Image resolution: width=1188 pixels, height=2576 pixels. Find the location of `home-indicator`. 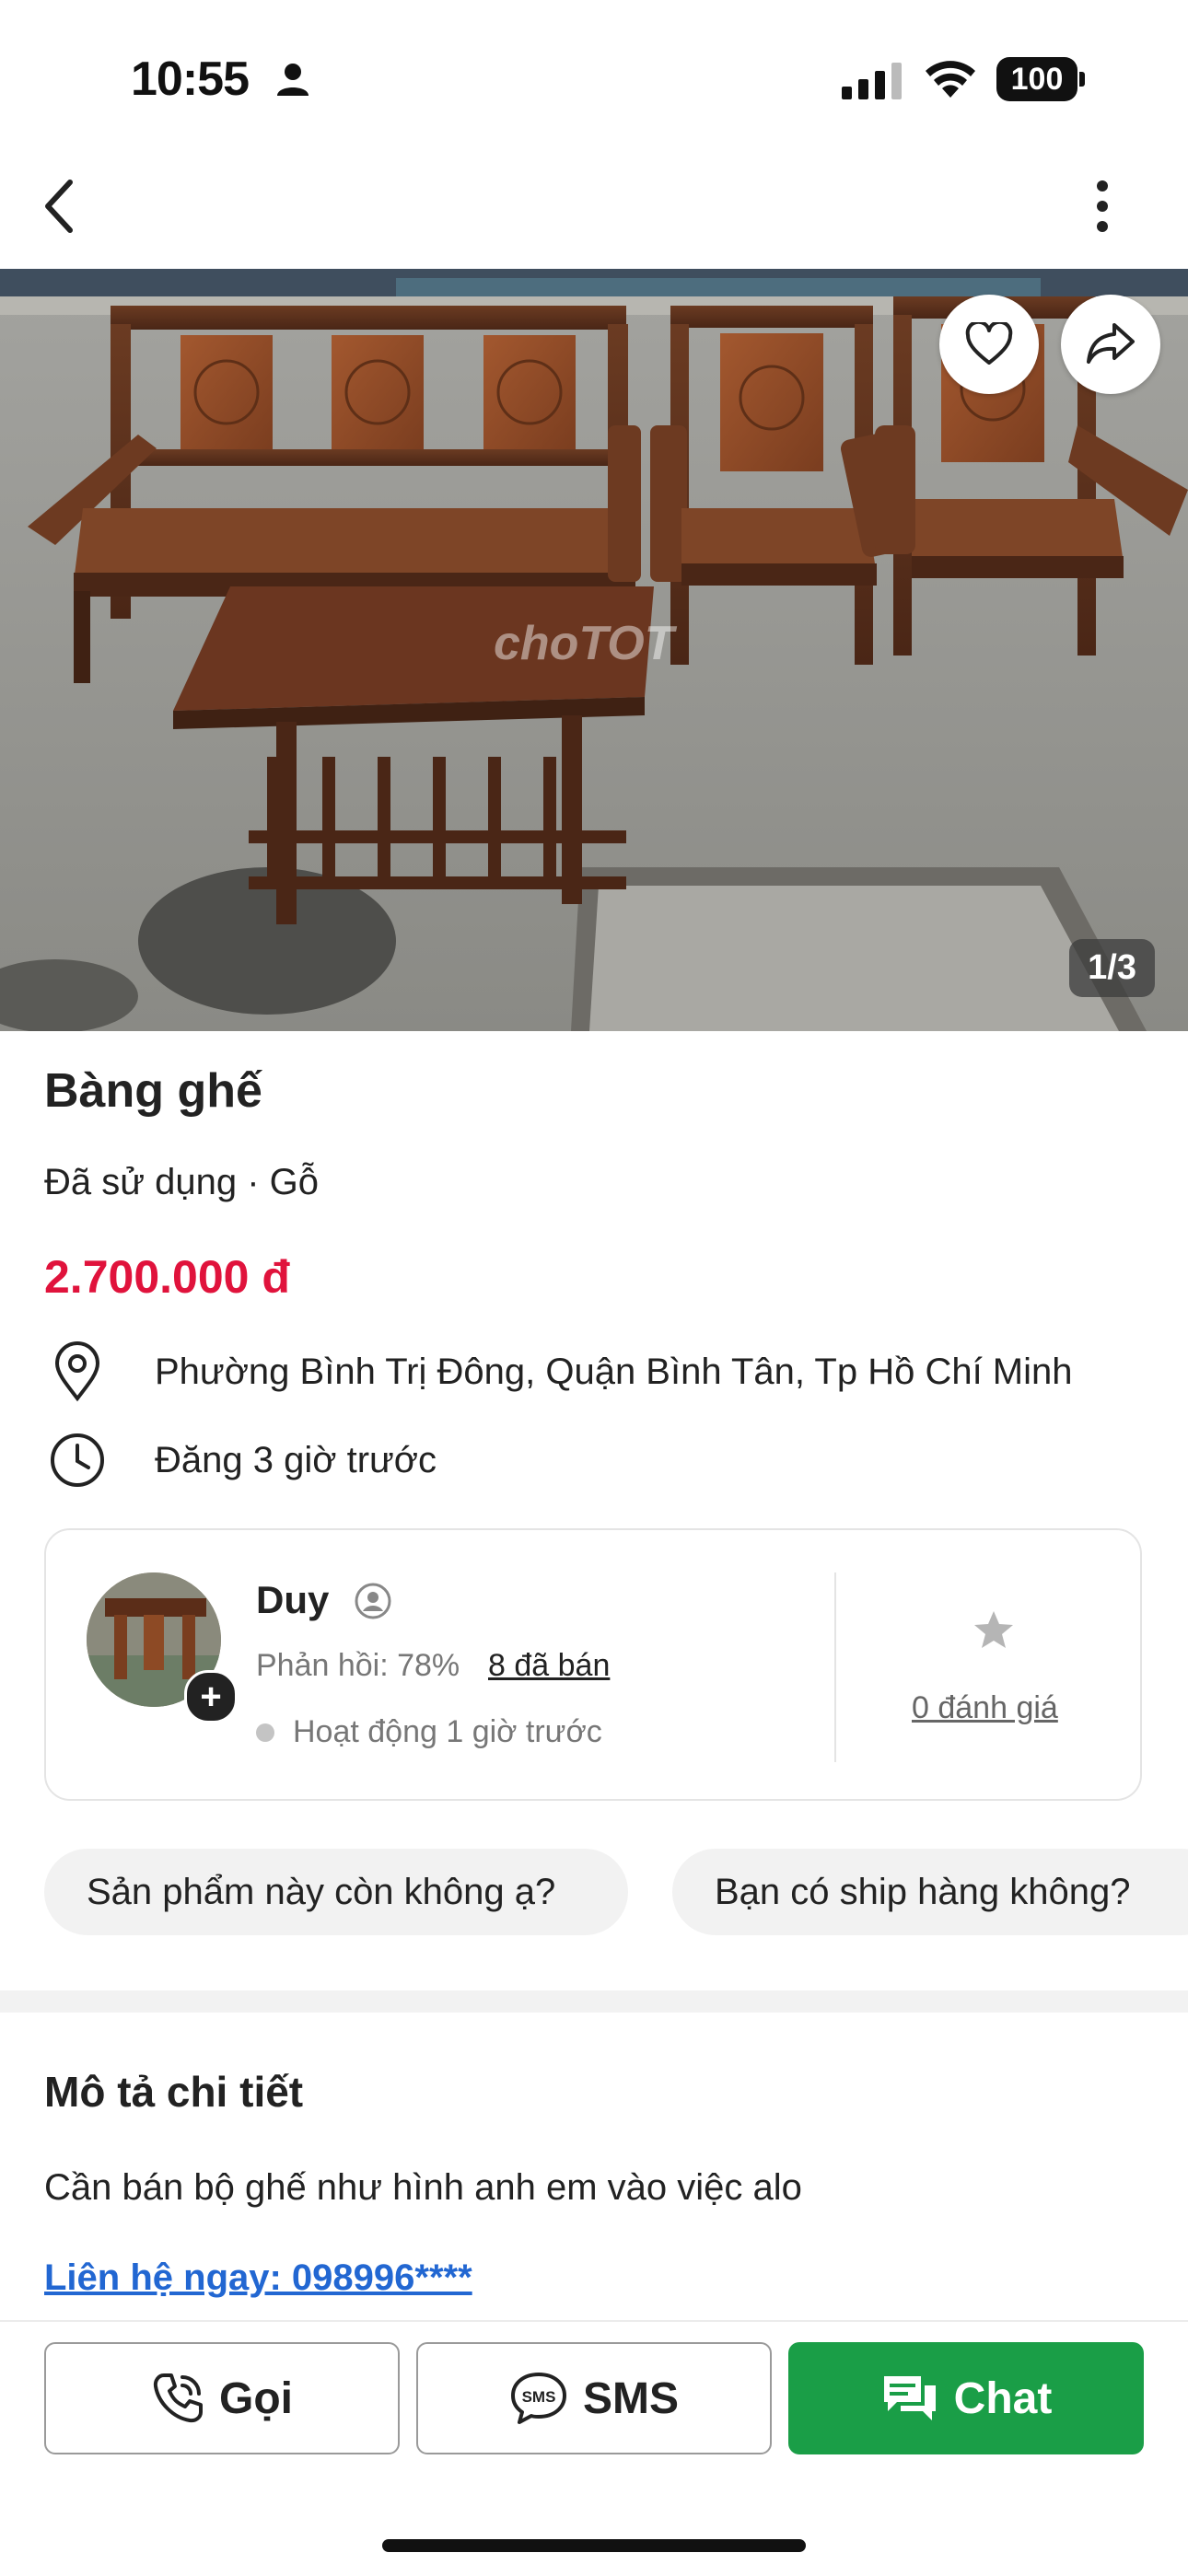

home-indicator is located at coordinates (594, 2545).